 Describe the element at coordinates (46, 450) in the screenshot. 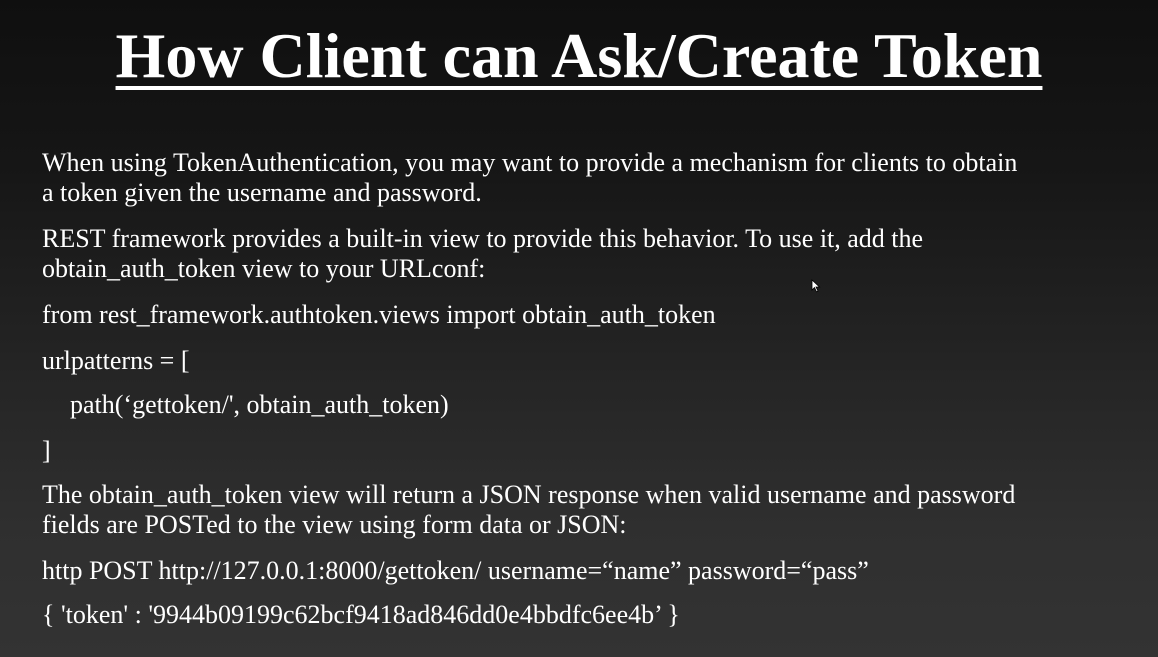

I see `urlpatterns-close: ]` at that location.